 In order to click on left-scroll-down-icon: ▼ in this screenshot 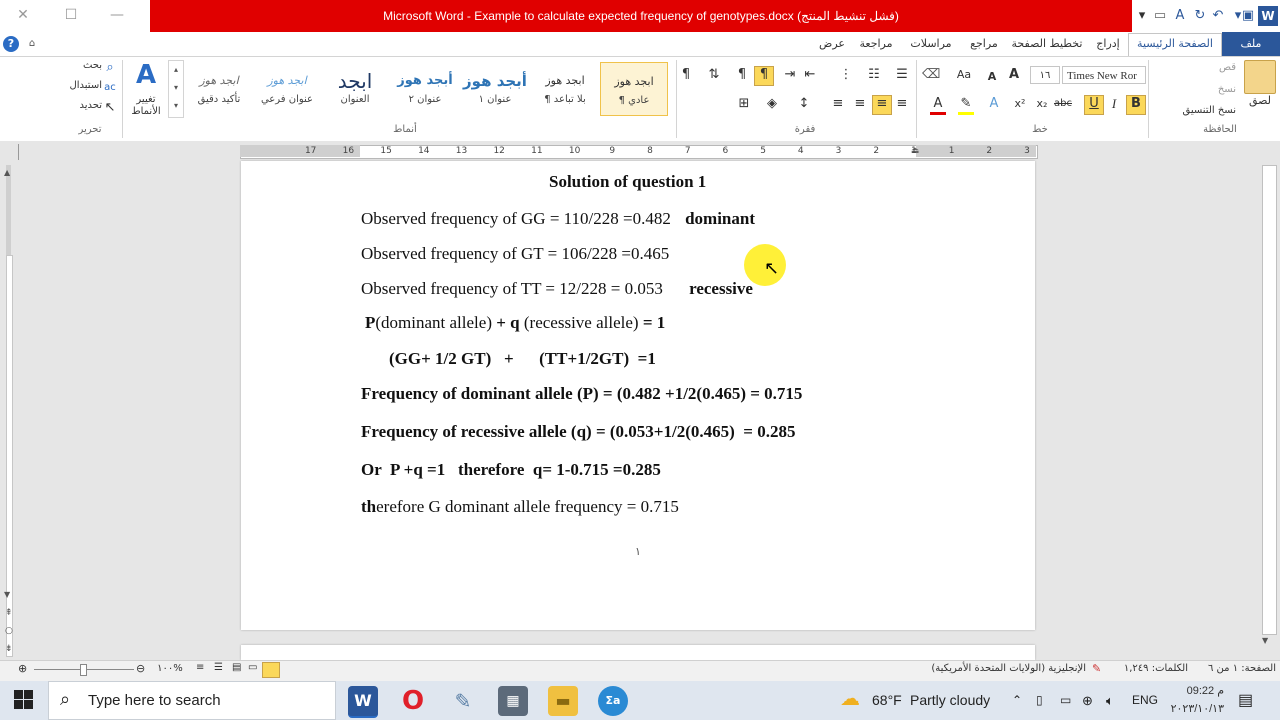, I will do `click(7, 594)`.